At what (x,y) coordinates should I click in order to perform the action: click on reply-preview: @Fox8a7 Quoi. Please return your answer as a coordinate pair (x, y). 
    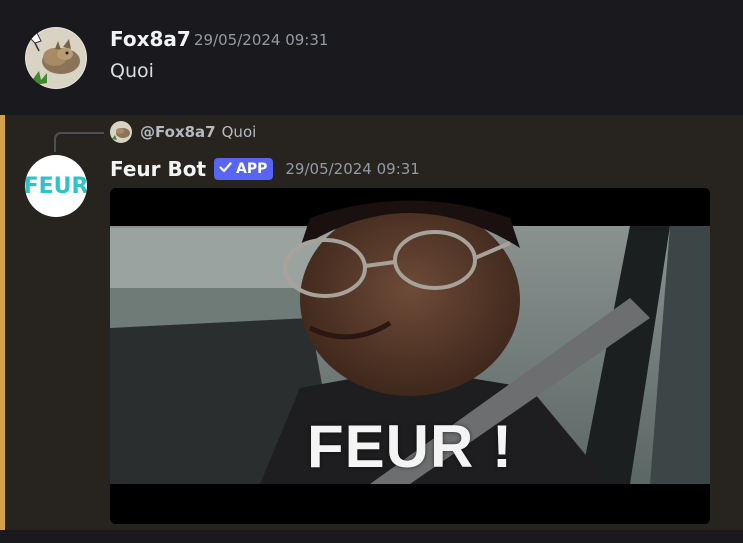
    Looking at the image, I should click on (183, 132).